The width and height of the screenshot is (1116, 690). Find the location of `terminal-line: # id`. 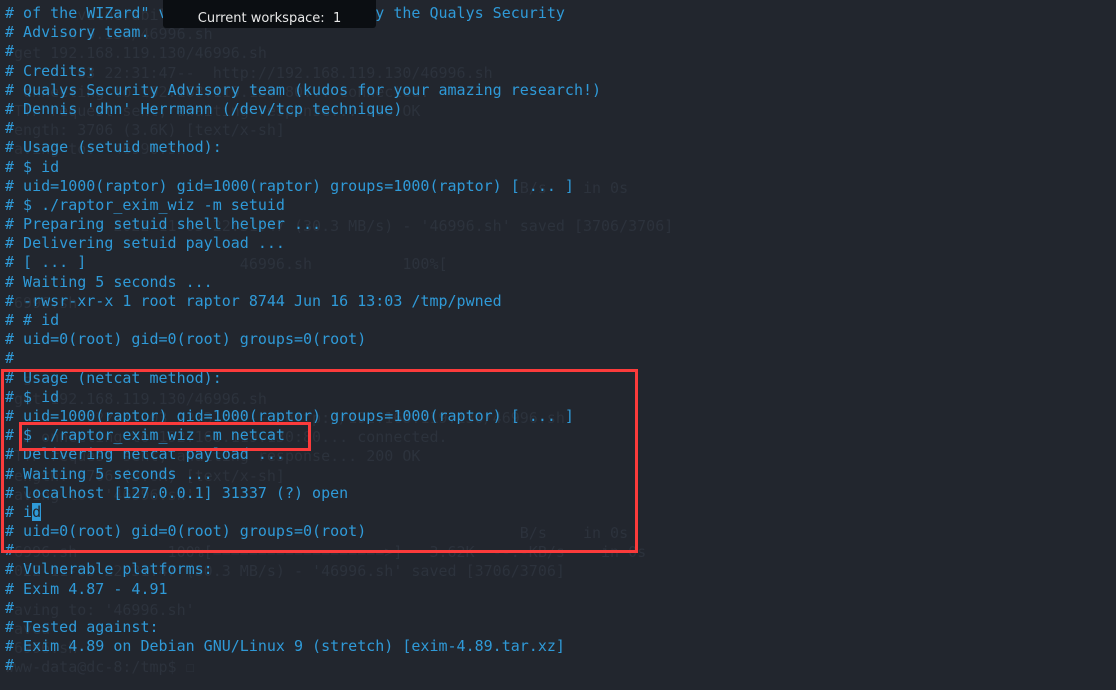

terminal-line: # id is located at coordinates (23, 511).